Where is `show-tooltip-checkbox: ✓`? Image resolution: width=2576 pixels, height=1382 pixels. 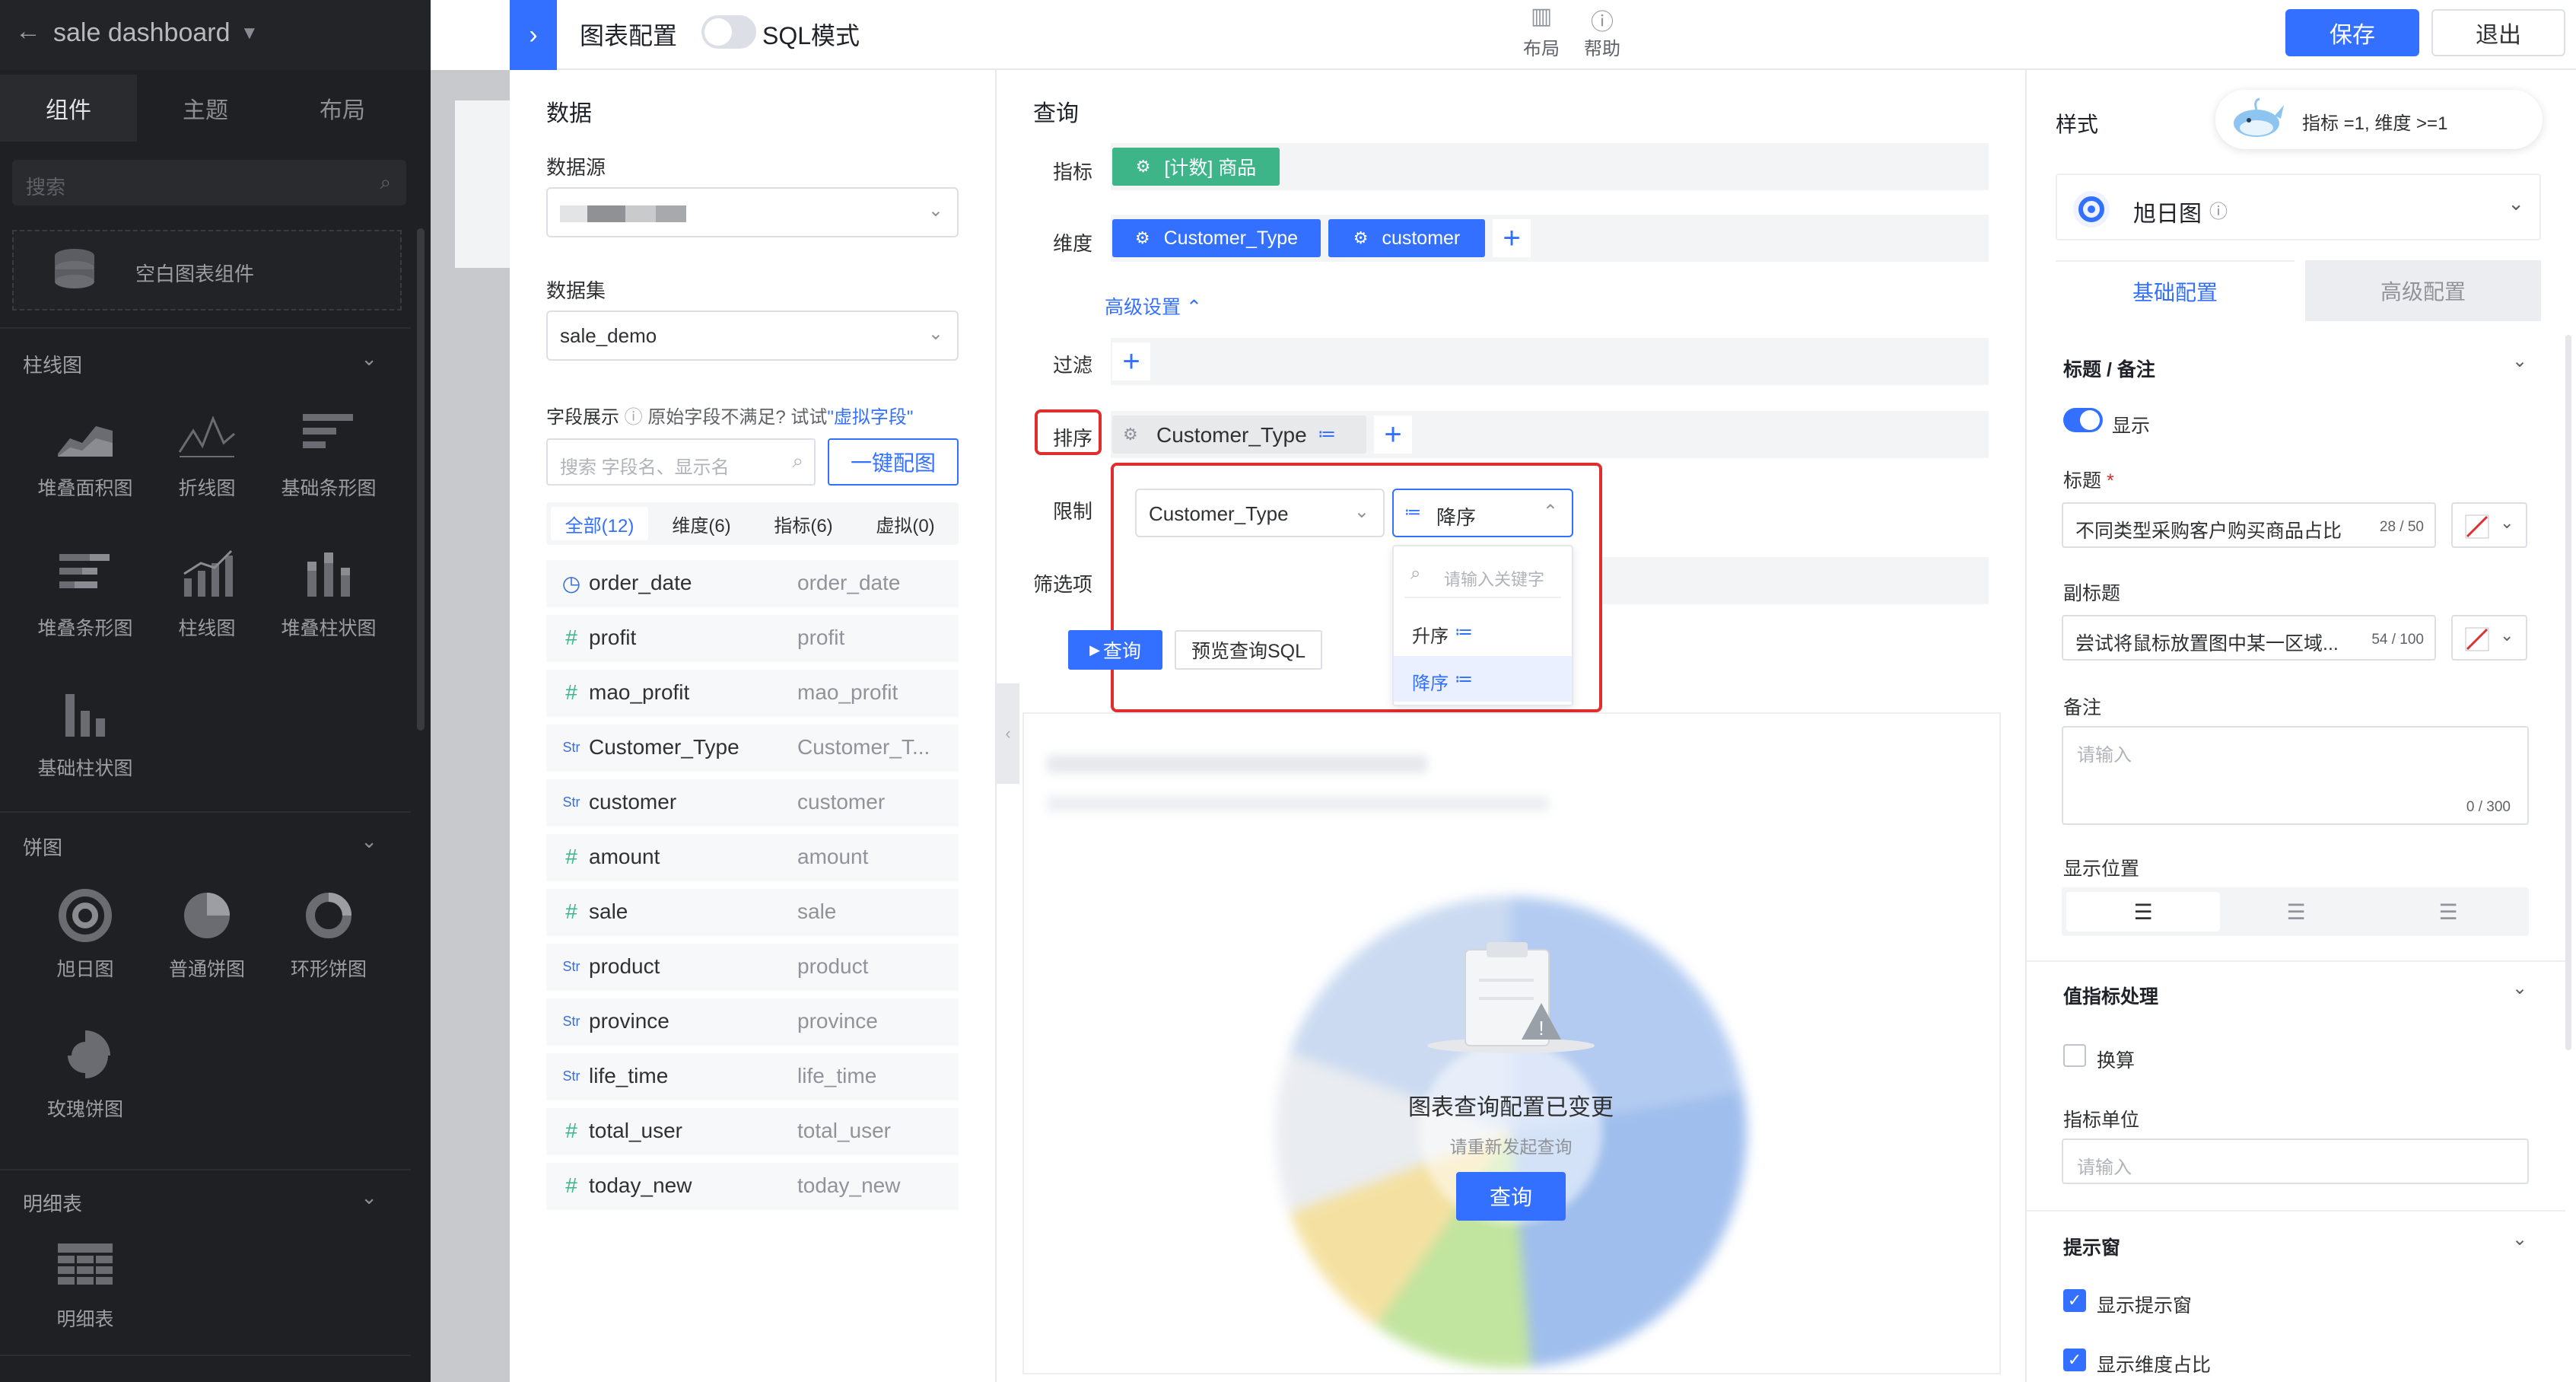
show-tooltip-checkbox: ✓ is located at coordinates (2074, 1300).